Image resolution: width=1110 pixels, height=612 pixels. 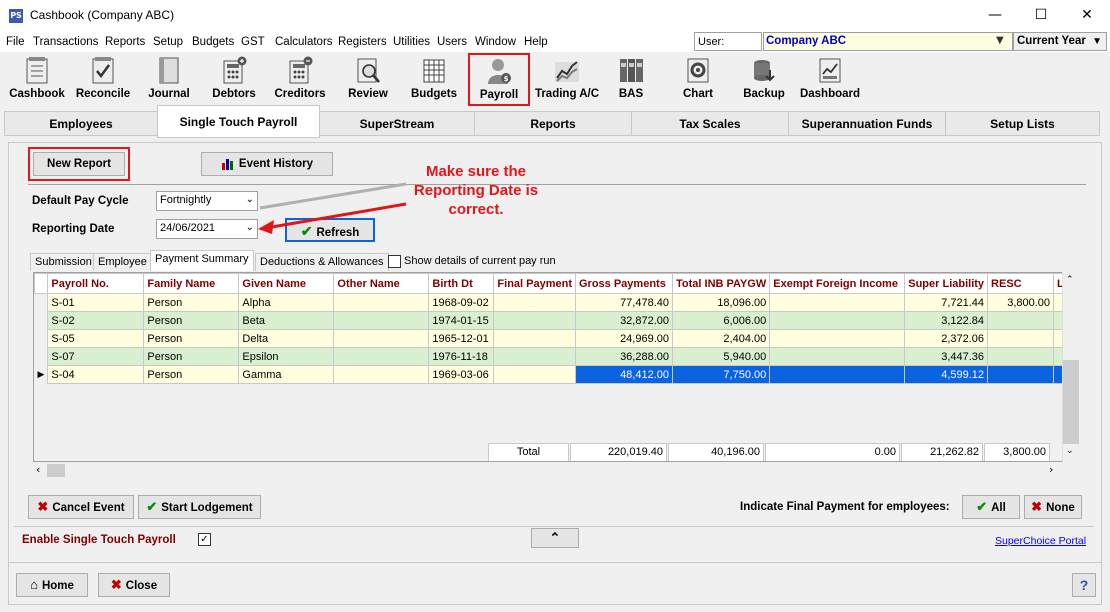 What do you see at coordinates (79, 164) in the screenshot?
I see `new-report-button: New Report` at bounding box center [79, 164].